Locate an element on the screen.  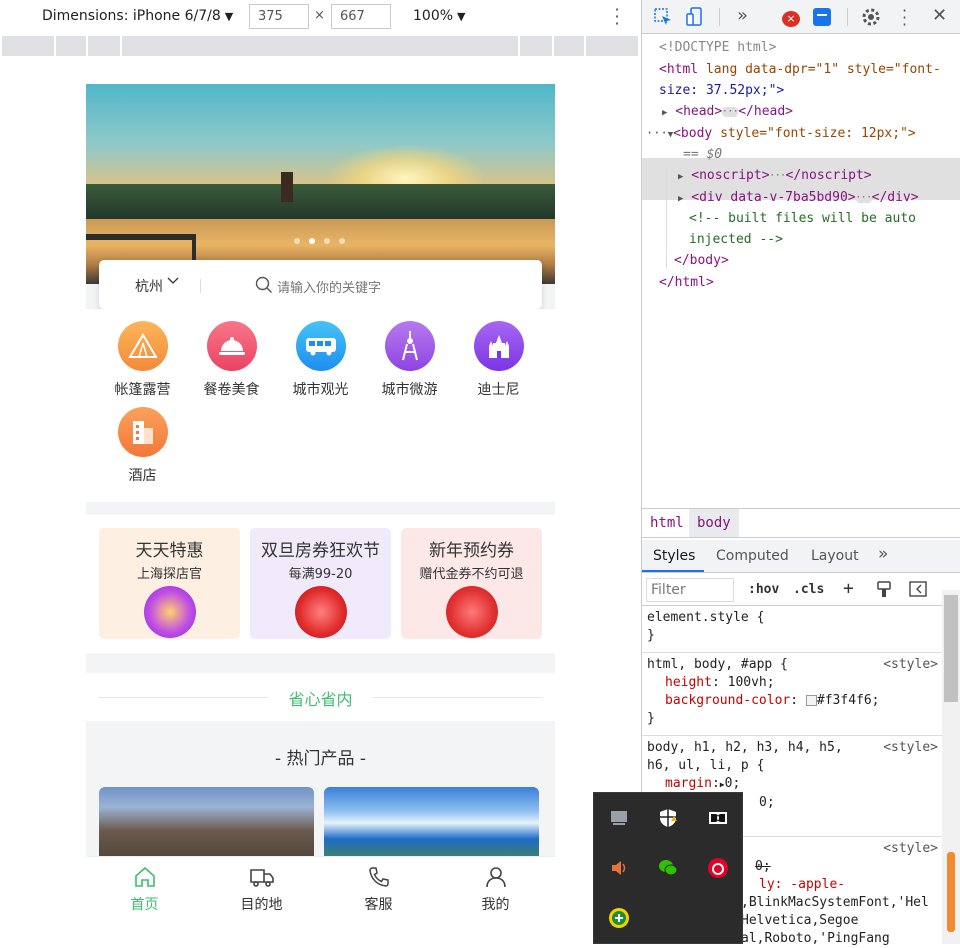
promo-card-newyear: 新年预约券 赠代金券不约可退 is located at coordinates (471, 583).